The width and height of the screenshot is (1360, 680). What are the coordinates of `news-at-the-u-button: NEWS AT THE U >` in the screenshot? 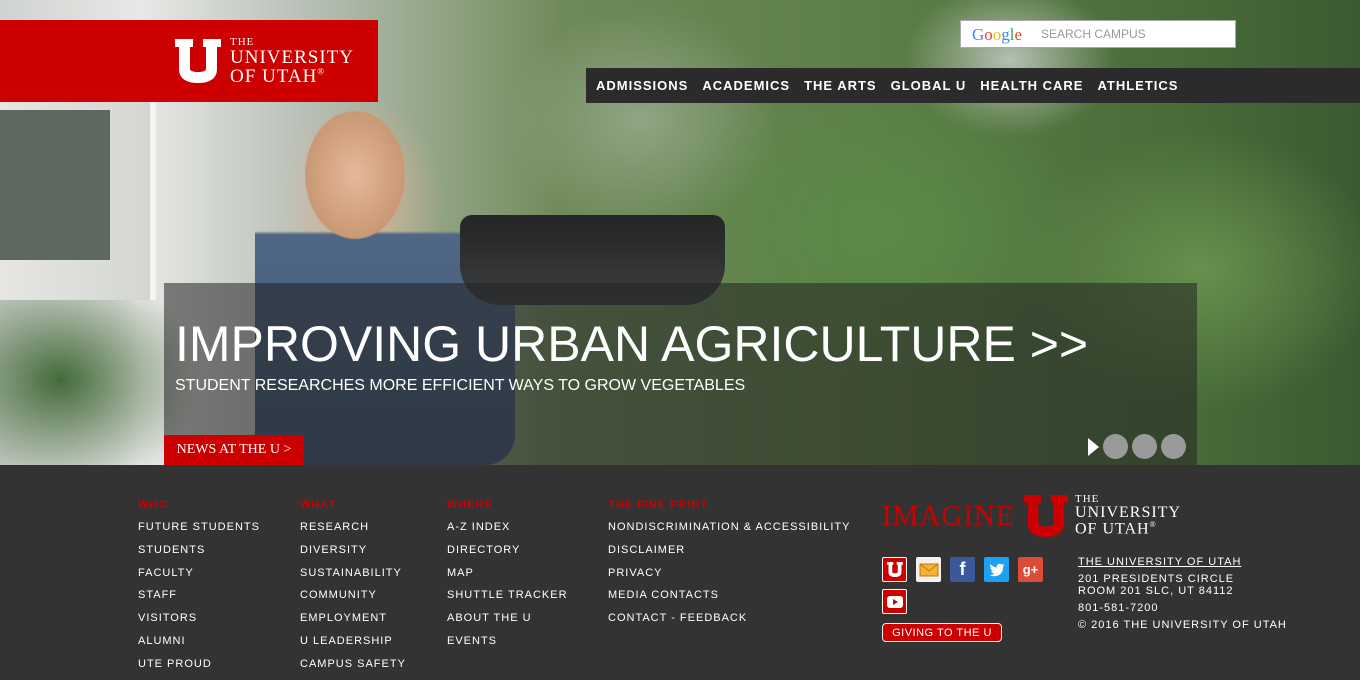 It's located at (234, 450).